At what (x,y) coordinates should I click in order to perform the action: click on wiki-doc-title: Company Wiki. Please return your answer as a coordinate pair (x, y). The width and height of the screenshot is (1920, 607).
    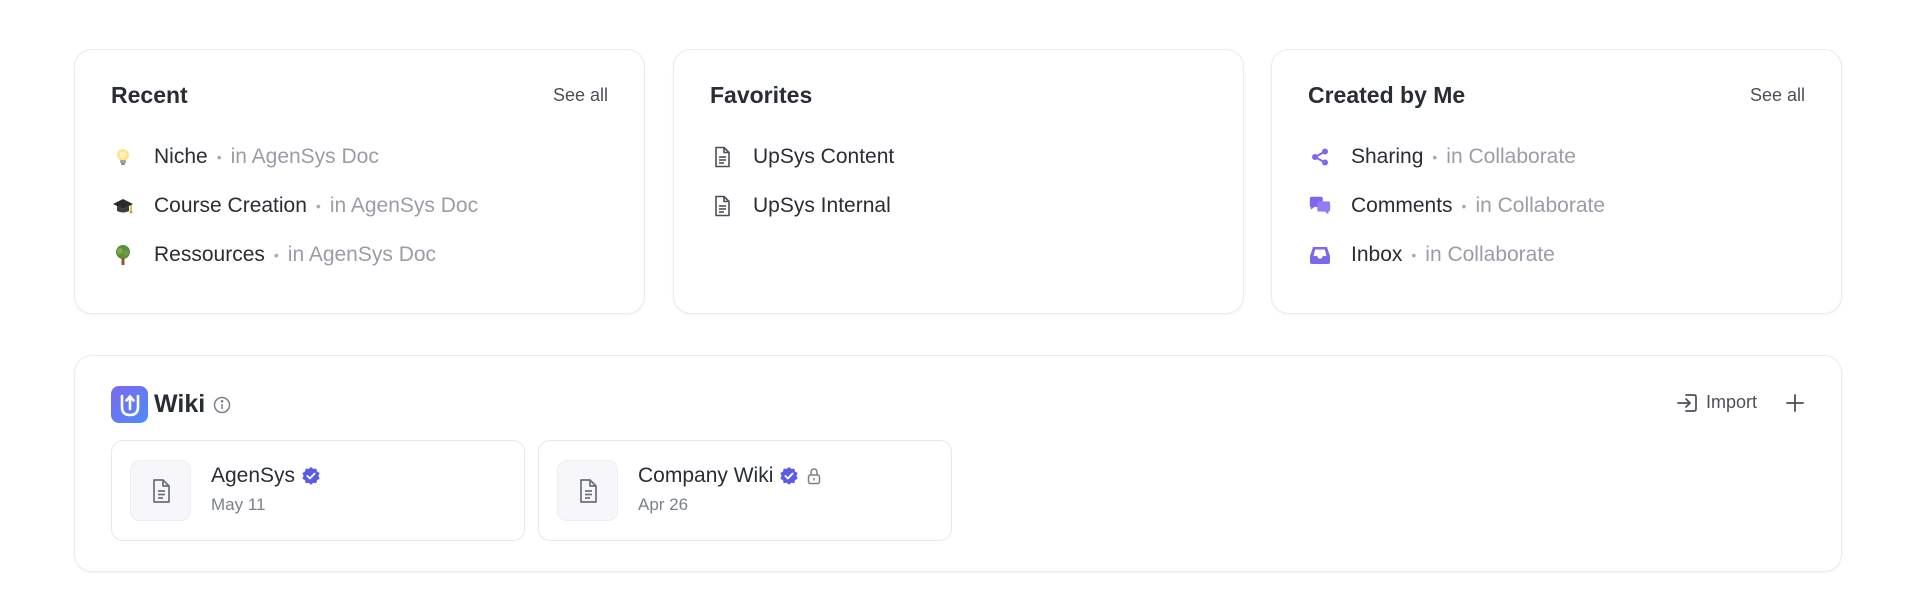
    Looking at the image, I should click on (730, 476).